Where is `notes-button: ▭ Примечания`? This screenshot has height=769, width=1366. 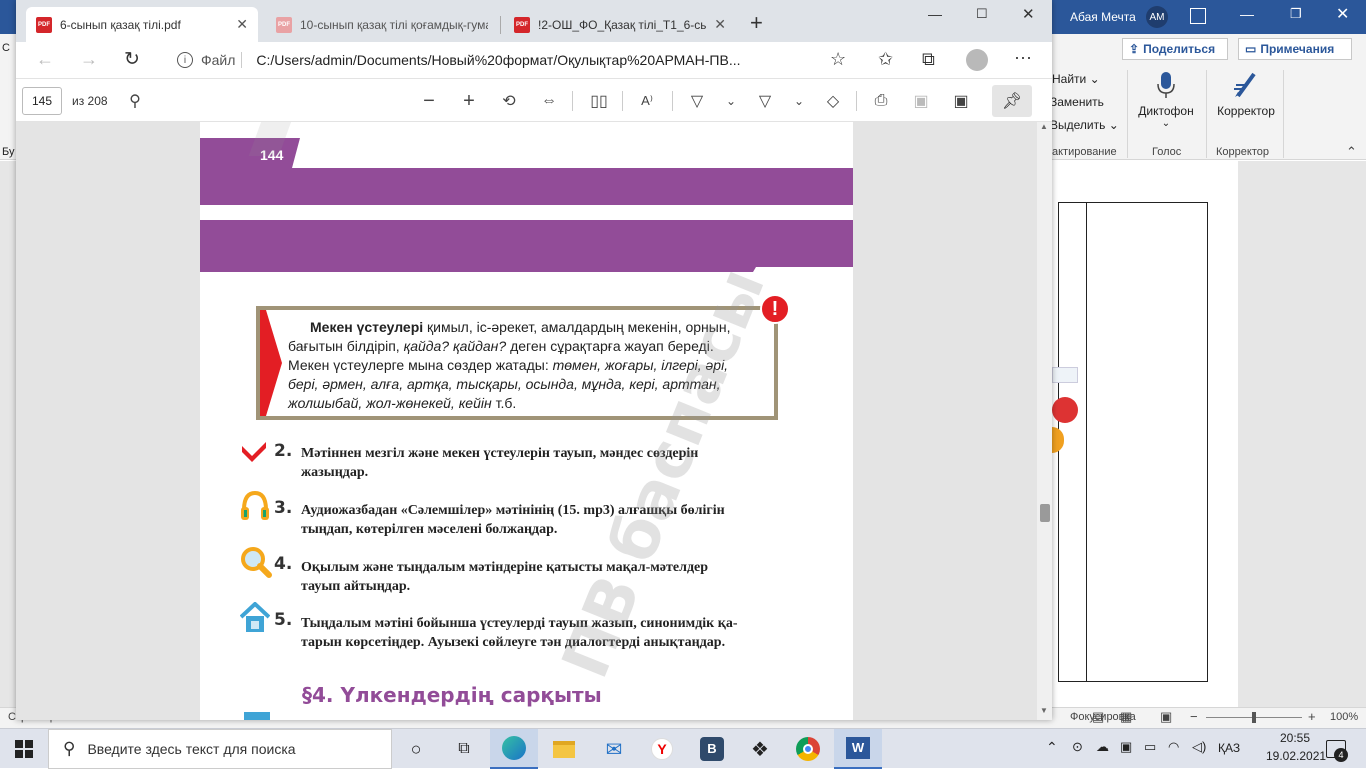 notes-button: ▭ Примечания is located at coordinates (1295, 49).